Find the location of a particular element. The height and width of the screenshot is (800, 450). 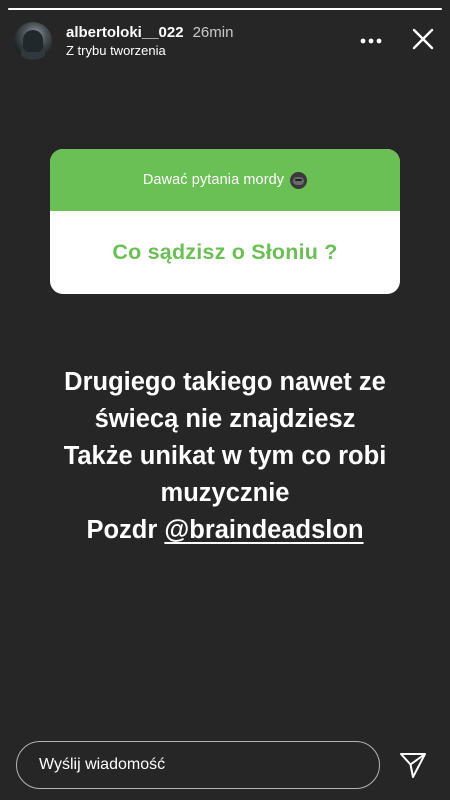

mention-link: @braindeadslon is located at coordinates (263, 530).